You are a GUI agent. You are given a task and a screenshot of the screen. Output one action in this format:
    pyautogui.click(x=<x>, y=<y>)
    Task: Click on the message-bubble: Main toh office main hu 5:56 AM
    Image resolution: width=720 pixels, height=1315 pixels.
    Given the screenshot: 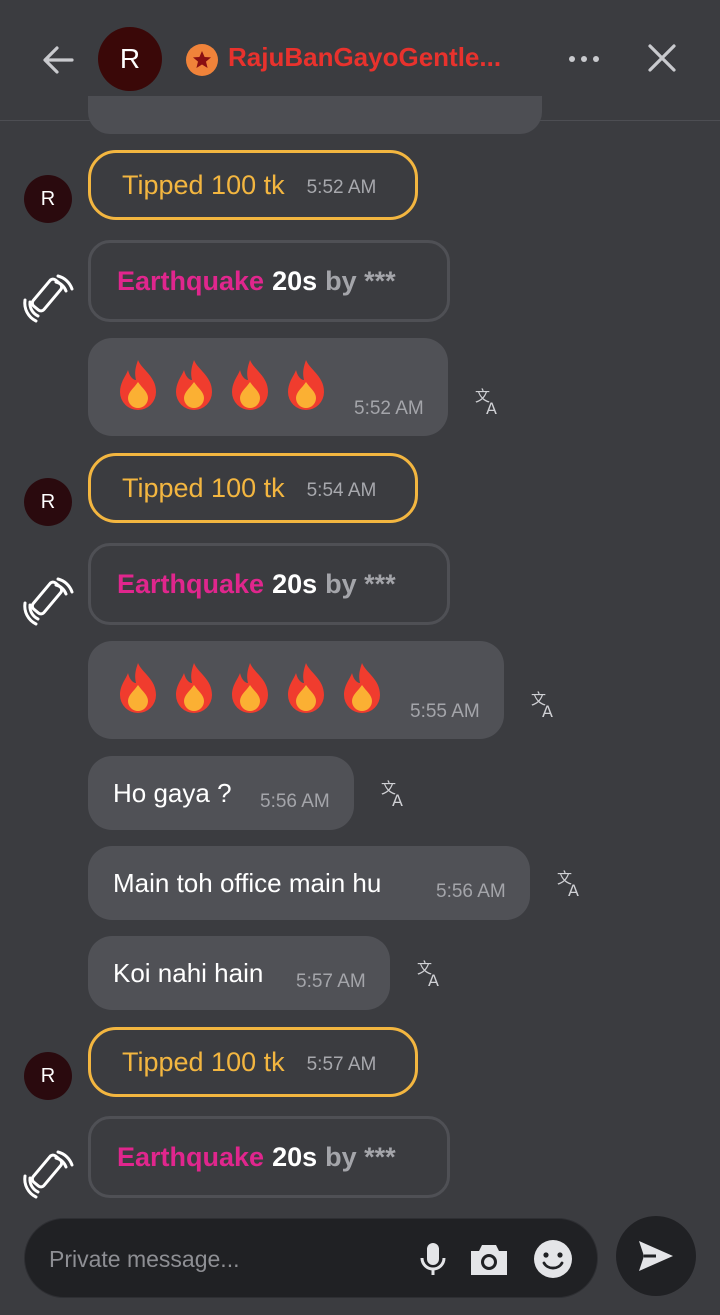 What is the action you would take?
    pyautogui.click(x=309, y=883)
    